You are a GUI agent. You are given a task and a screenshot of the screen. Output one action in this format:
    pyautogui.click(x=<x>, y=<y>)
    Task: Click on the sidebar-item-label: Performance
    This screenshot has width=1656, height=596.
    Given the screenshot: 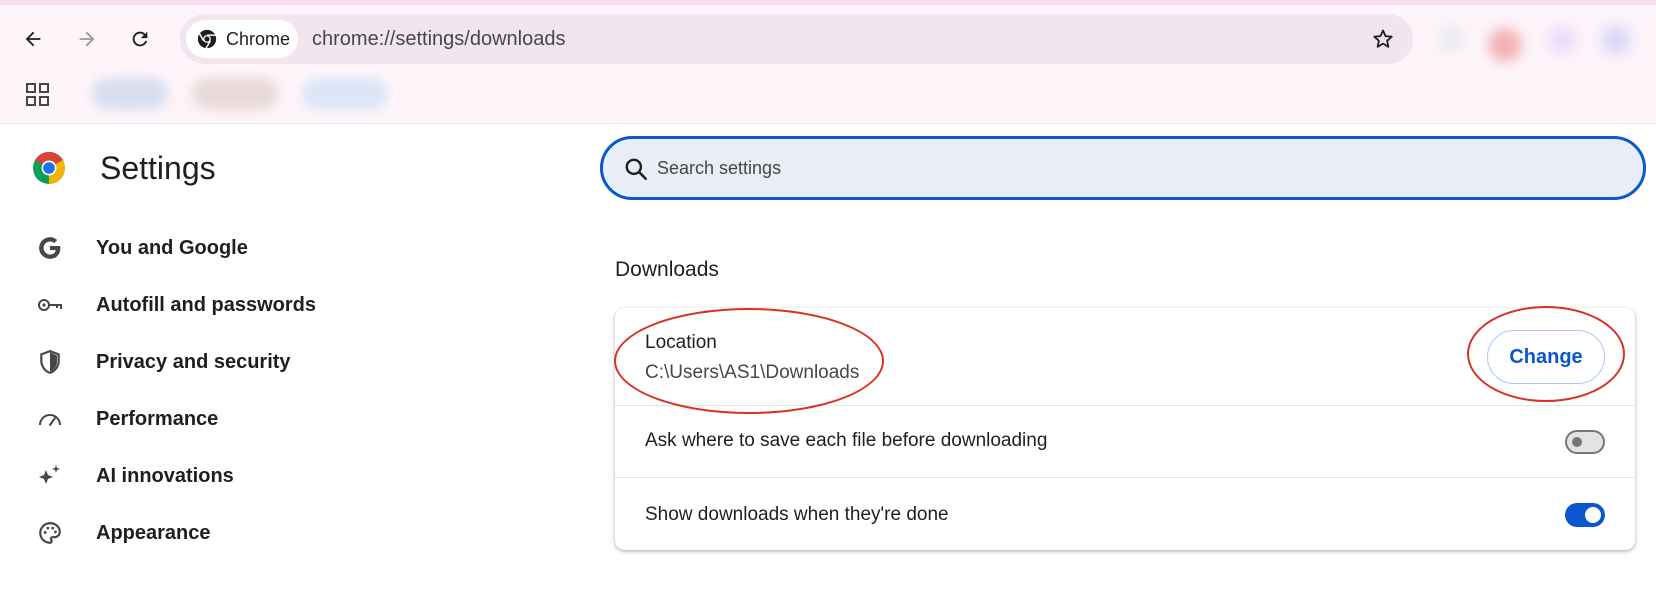 What is the action you would take?
    pyautogui.click(x=157, y=418)
    